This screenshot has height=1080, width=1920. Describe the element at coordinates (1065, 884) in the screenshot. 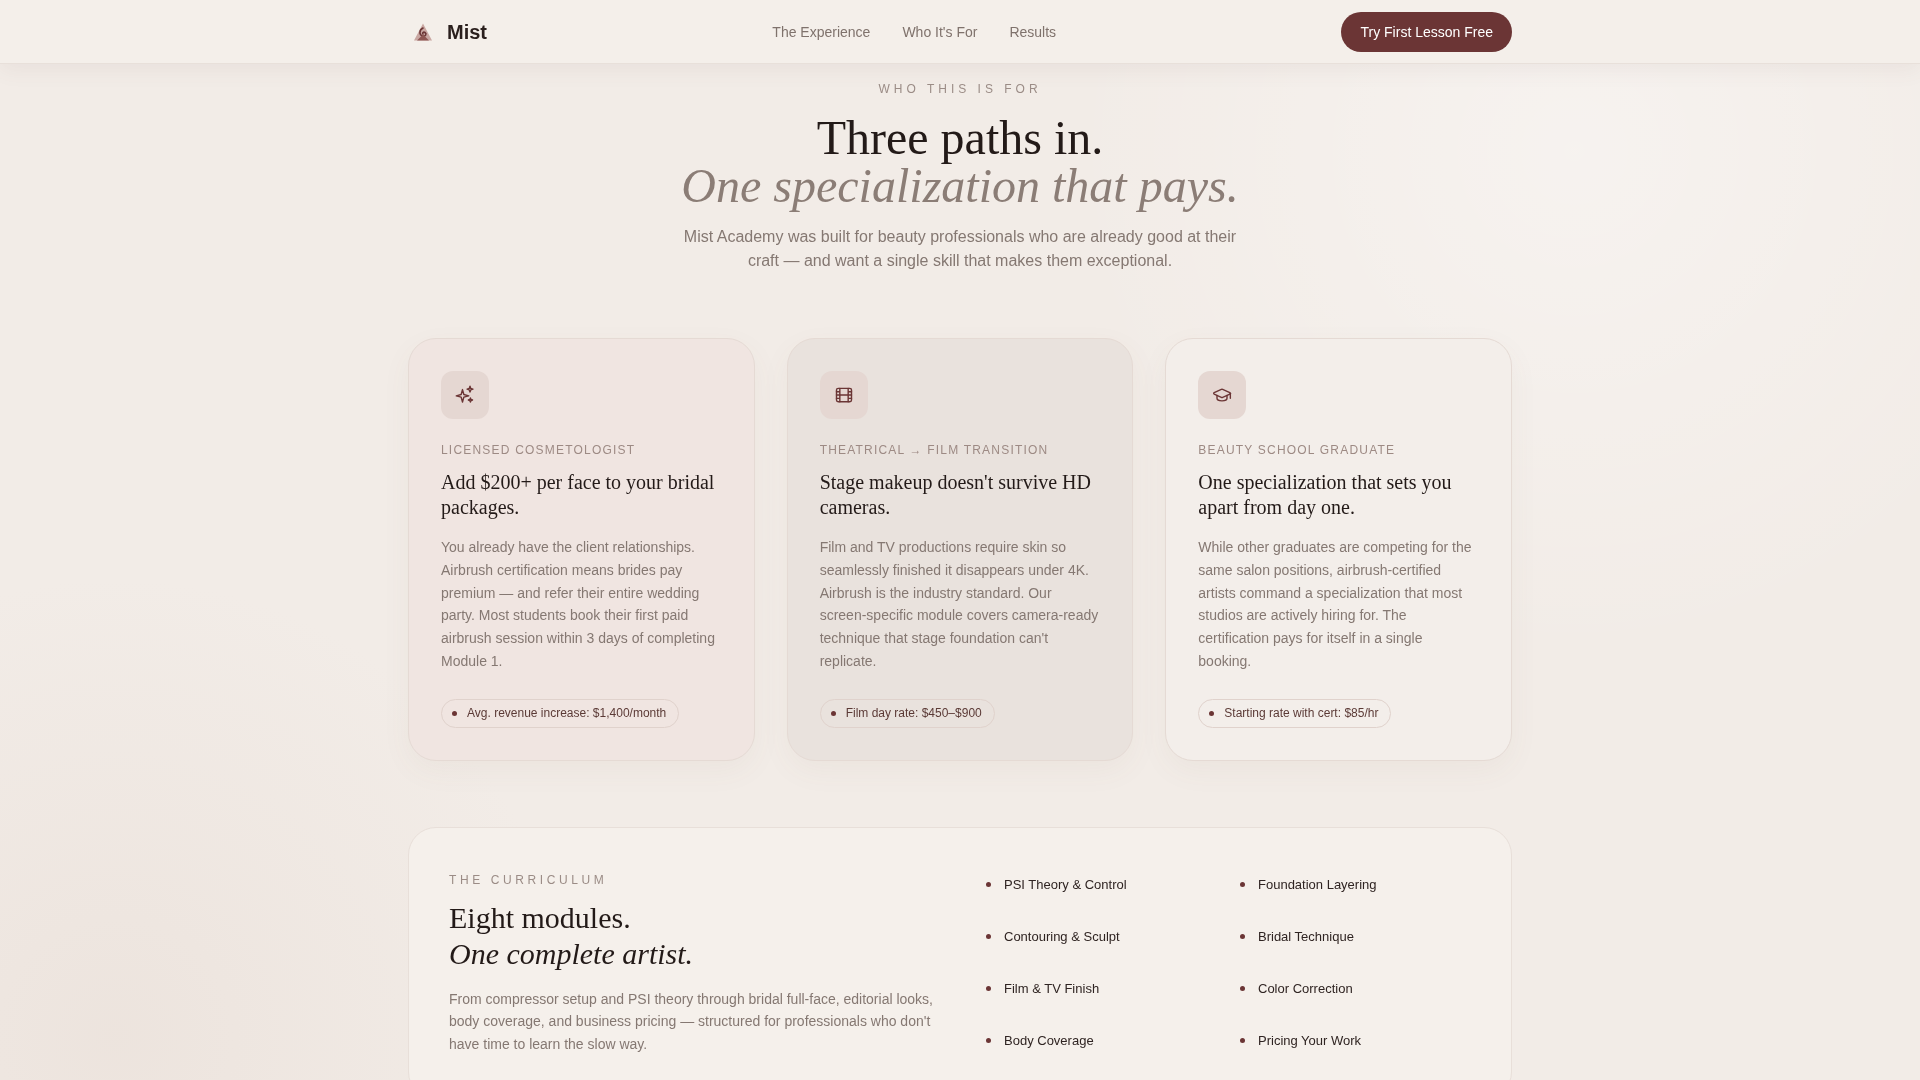

I see `module-name: PSI Theory & Control` at that location.